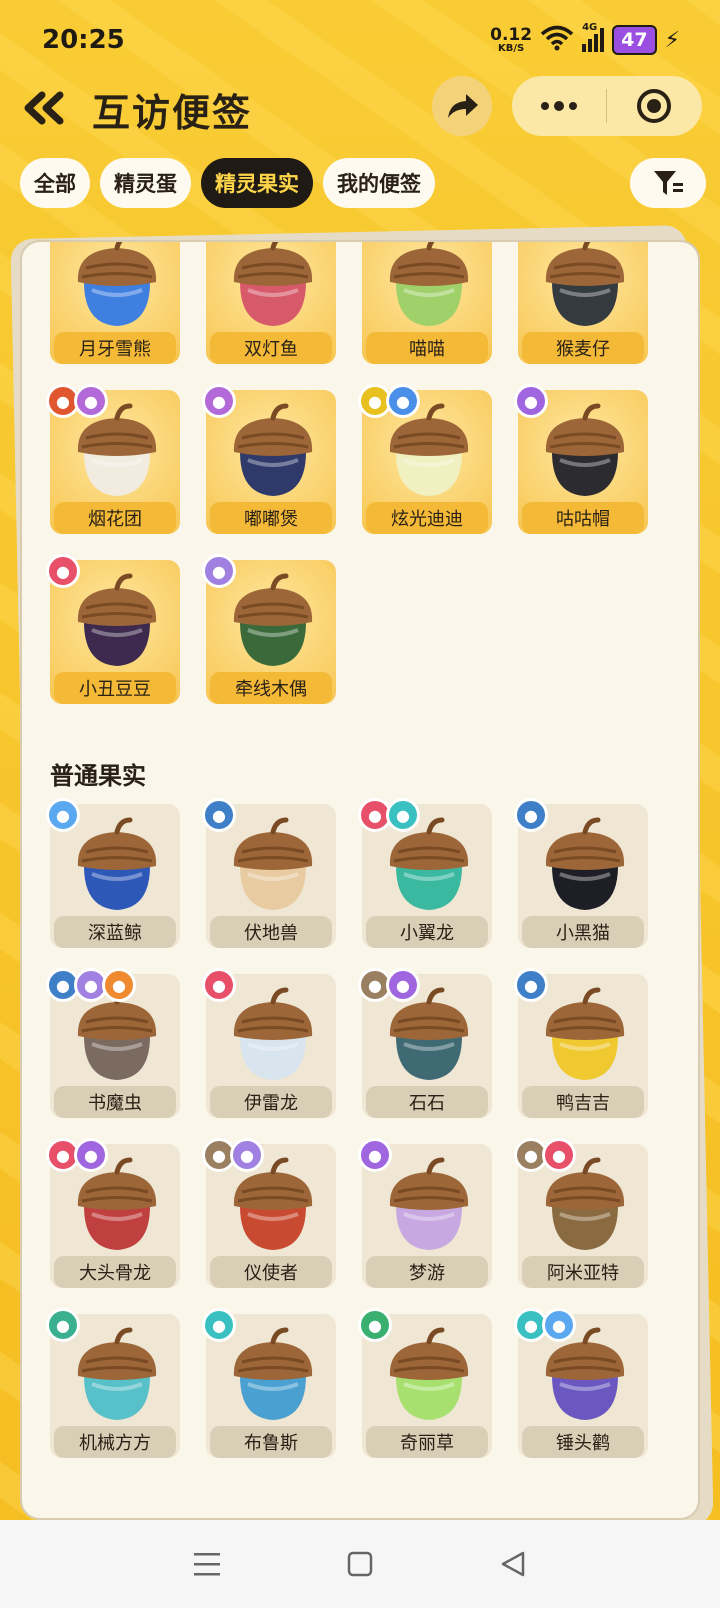 Image resolution: width=720 pixels, height=1608 pixels. I want to click on fruit-name: 大头骨龙, so click(115, 1272).